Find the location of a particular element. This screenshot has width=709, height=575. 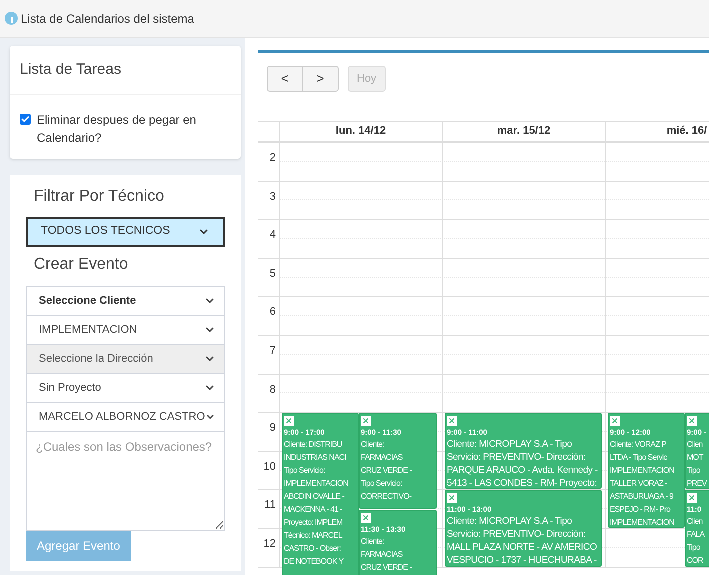

event-text: ASTABURUAGA - 9 is located at coordinates (642, 497).